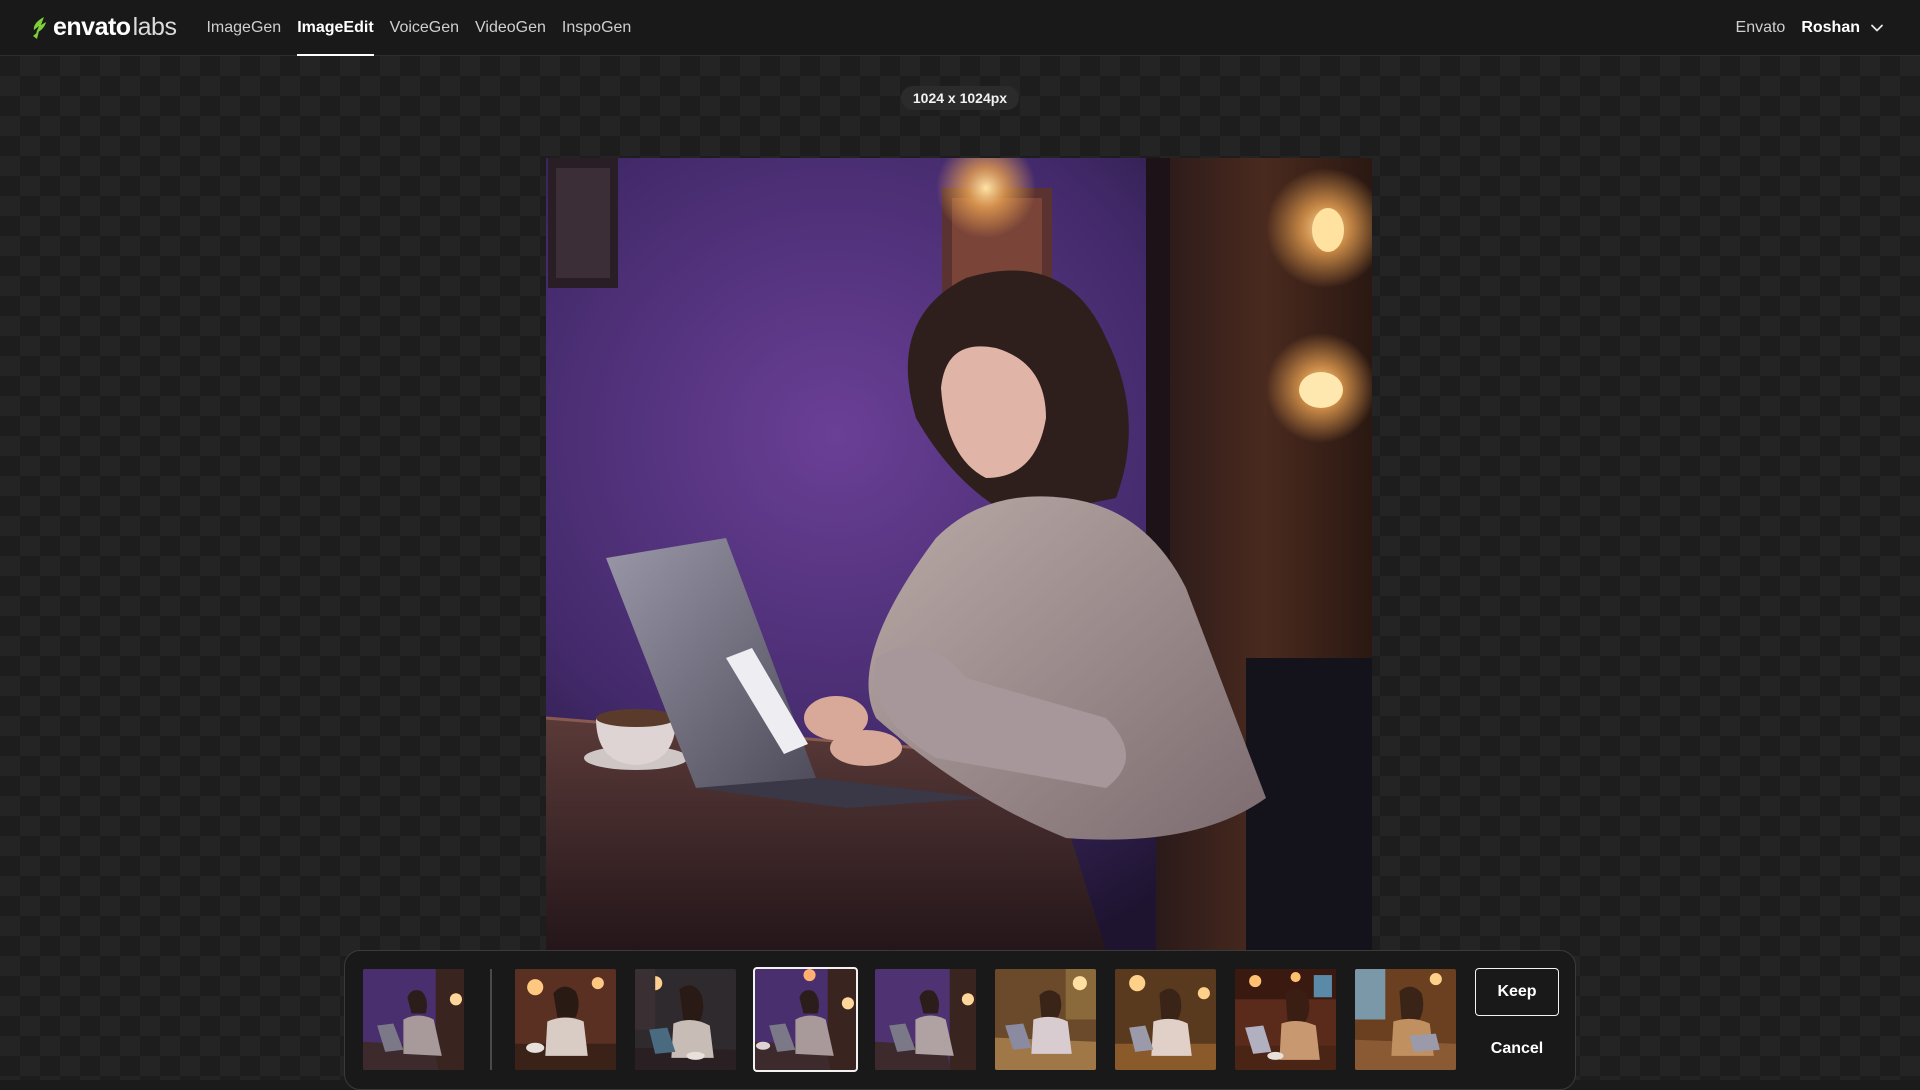 Image resolution: width=1920 pixels, height=1090 pixels. I want to click on user-name: Roshan, so click(1830, 27).